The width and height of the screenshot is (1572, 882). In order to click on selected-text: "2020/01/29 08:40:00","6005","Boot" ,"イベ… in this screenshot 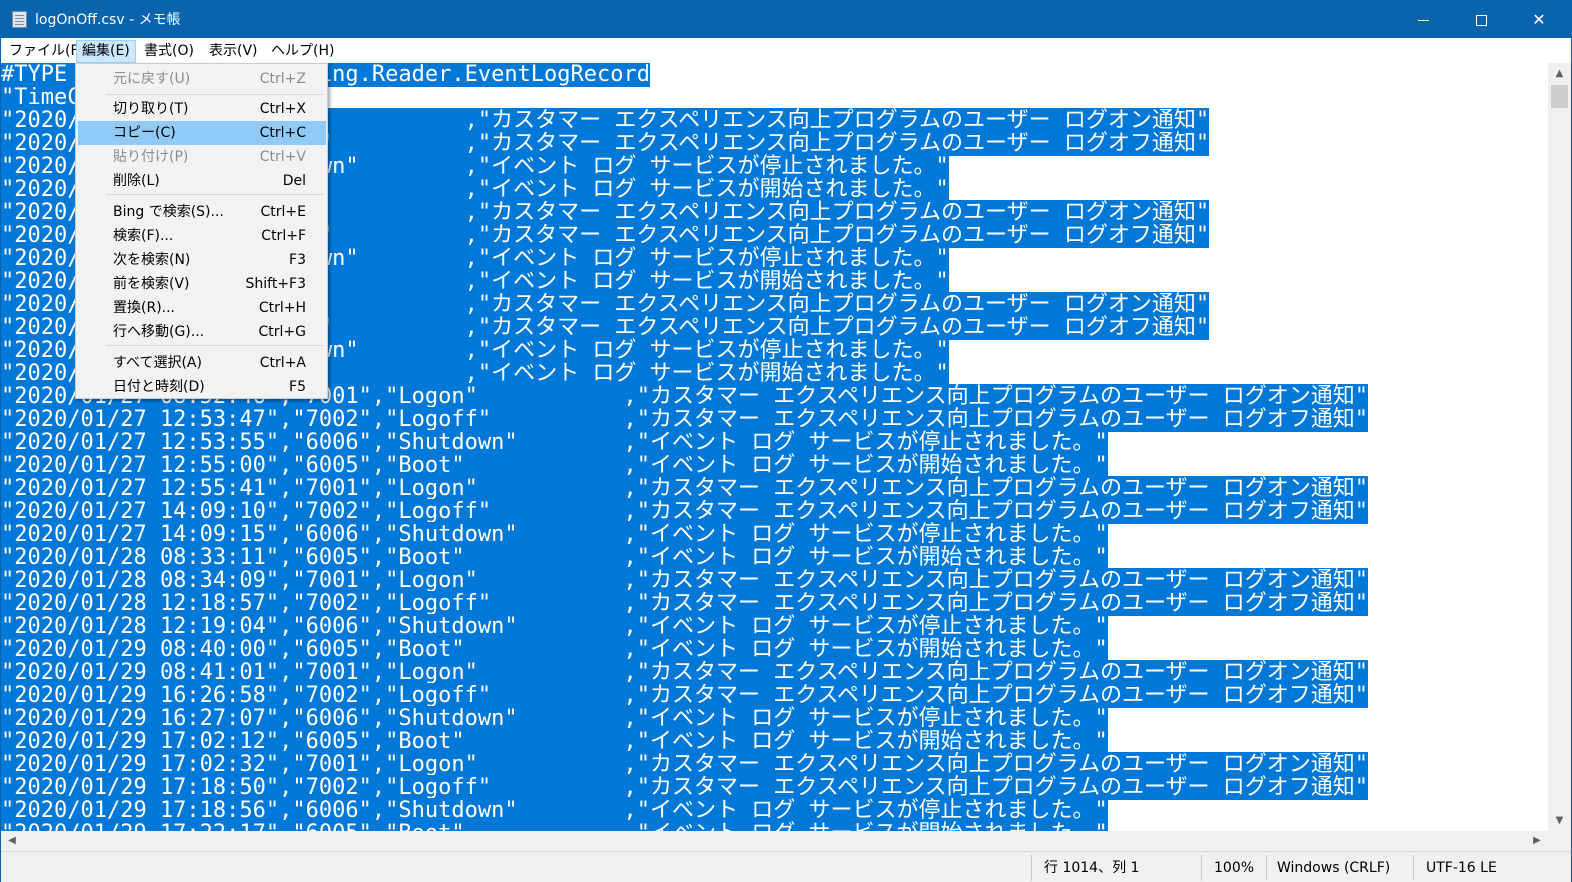, I will do `click(554, 649)`.